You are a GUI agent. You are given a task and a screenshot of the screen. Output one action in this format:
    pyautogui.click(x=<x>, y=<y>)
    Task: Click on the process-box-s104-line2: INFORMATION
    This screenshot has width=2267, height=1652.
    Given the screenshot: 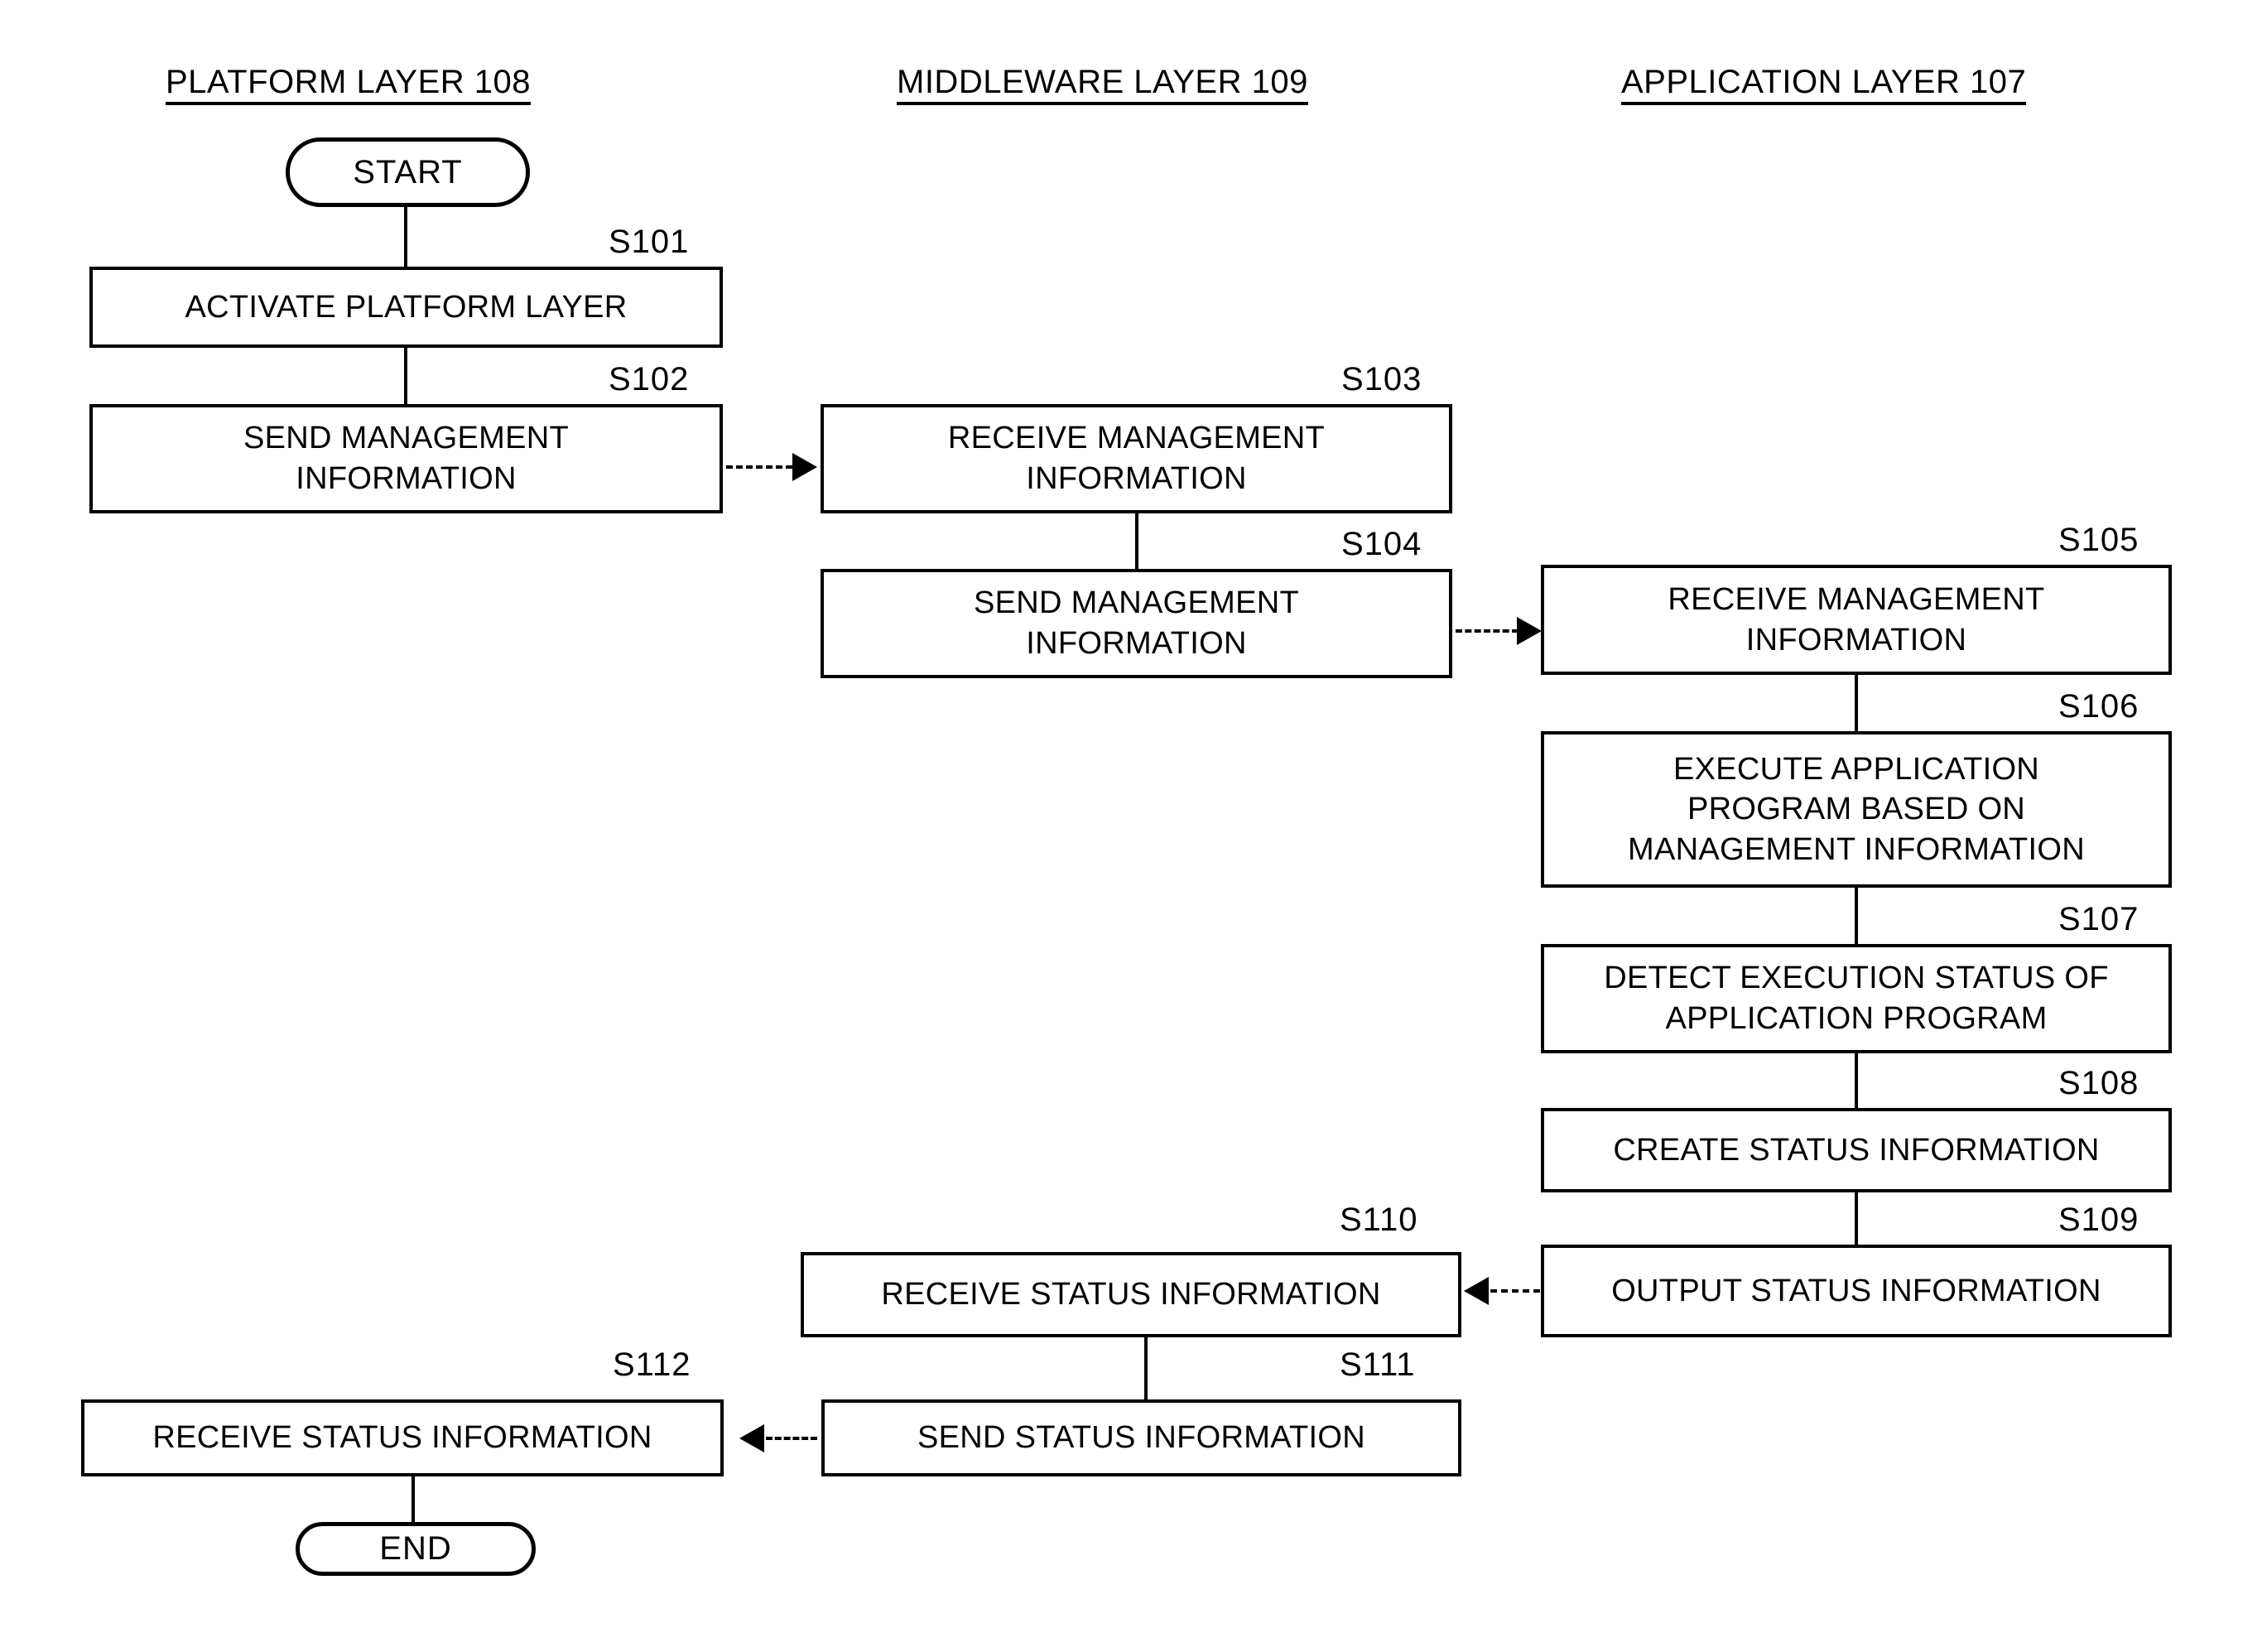 What is the action you would take?
    pyautogui.click(x=1136, y=643)
    